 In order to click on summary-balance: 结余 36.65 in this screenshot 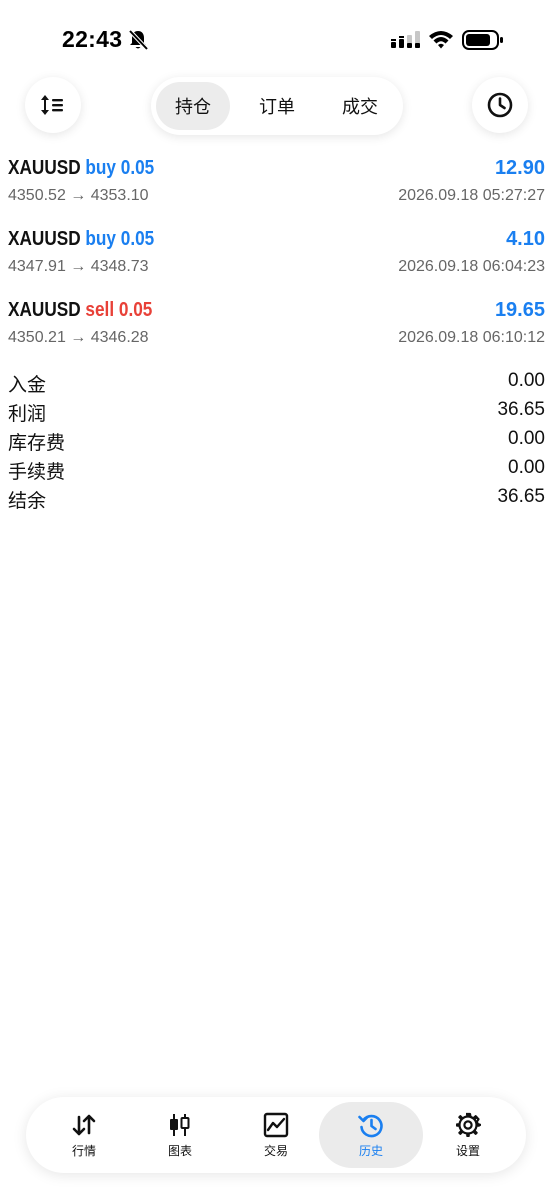, I will do `click(276, 500)`.